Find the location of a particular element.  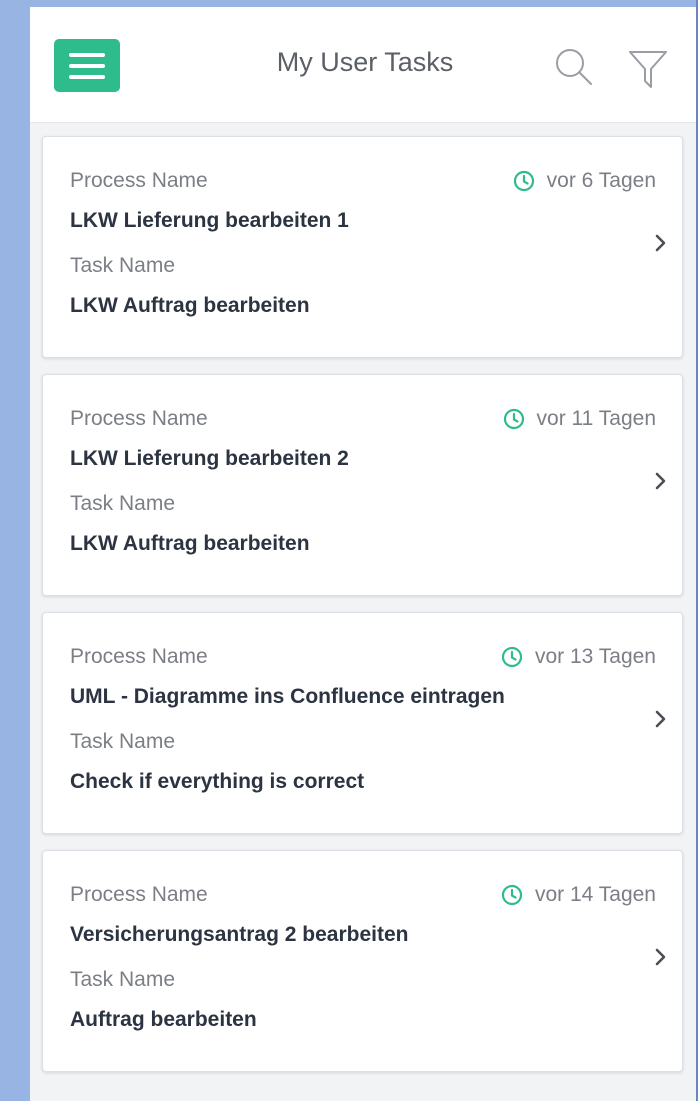

search-button is located at coordinates (575, 68).